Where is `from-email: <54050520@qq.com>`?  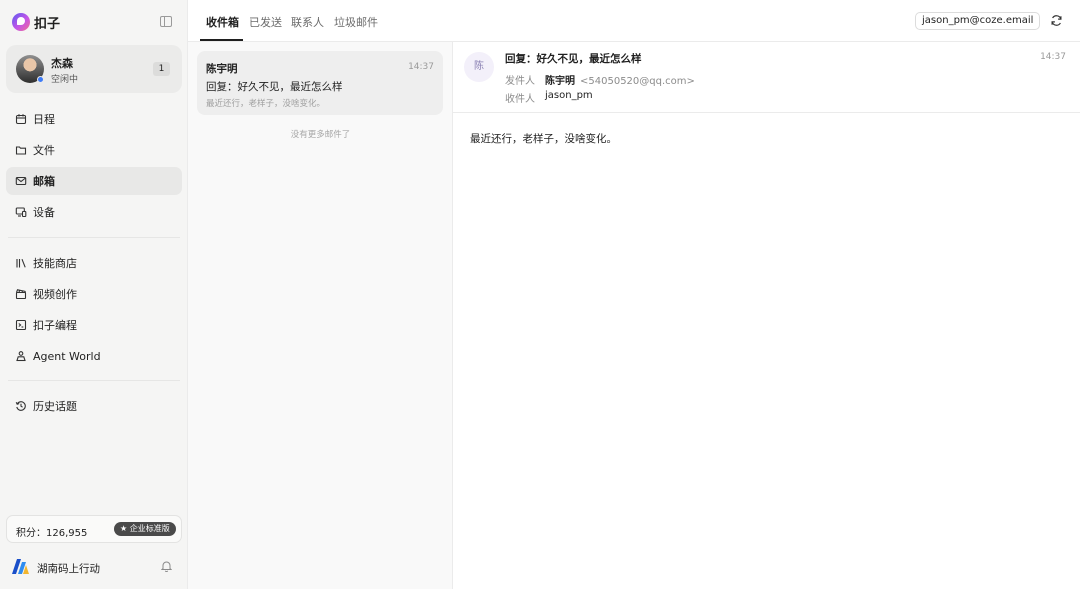 from-email: <54050520@qq.com> is located at coordinates (637, 81).